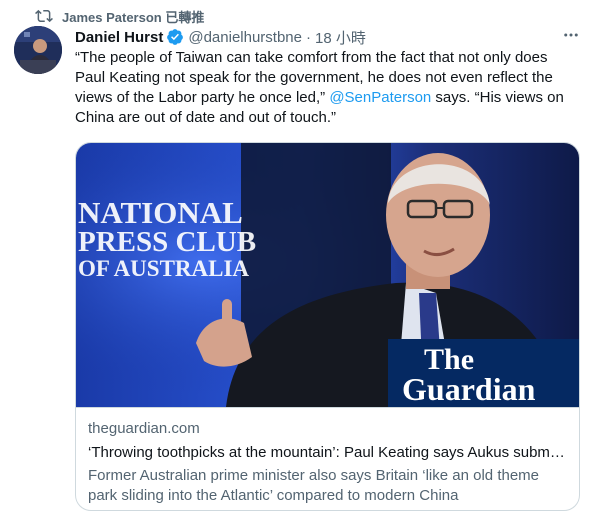  What do you see at coordinates (144, 428) in the screenshot?
I see `card-domain: theguardian.com` at bounding box center [144, 428].